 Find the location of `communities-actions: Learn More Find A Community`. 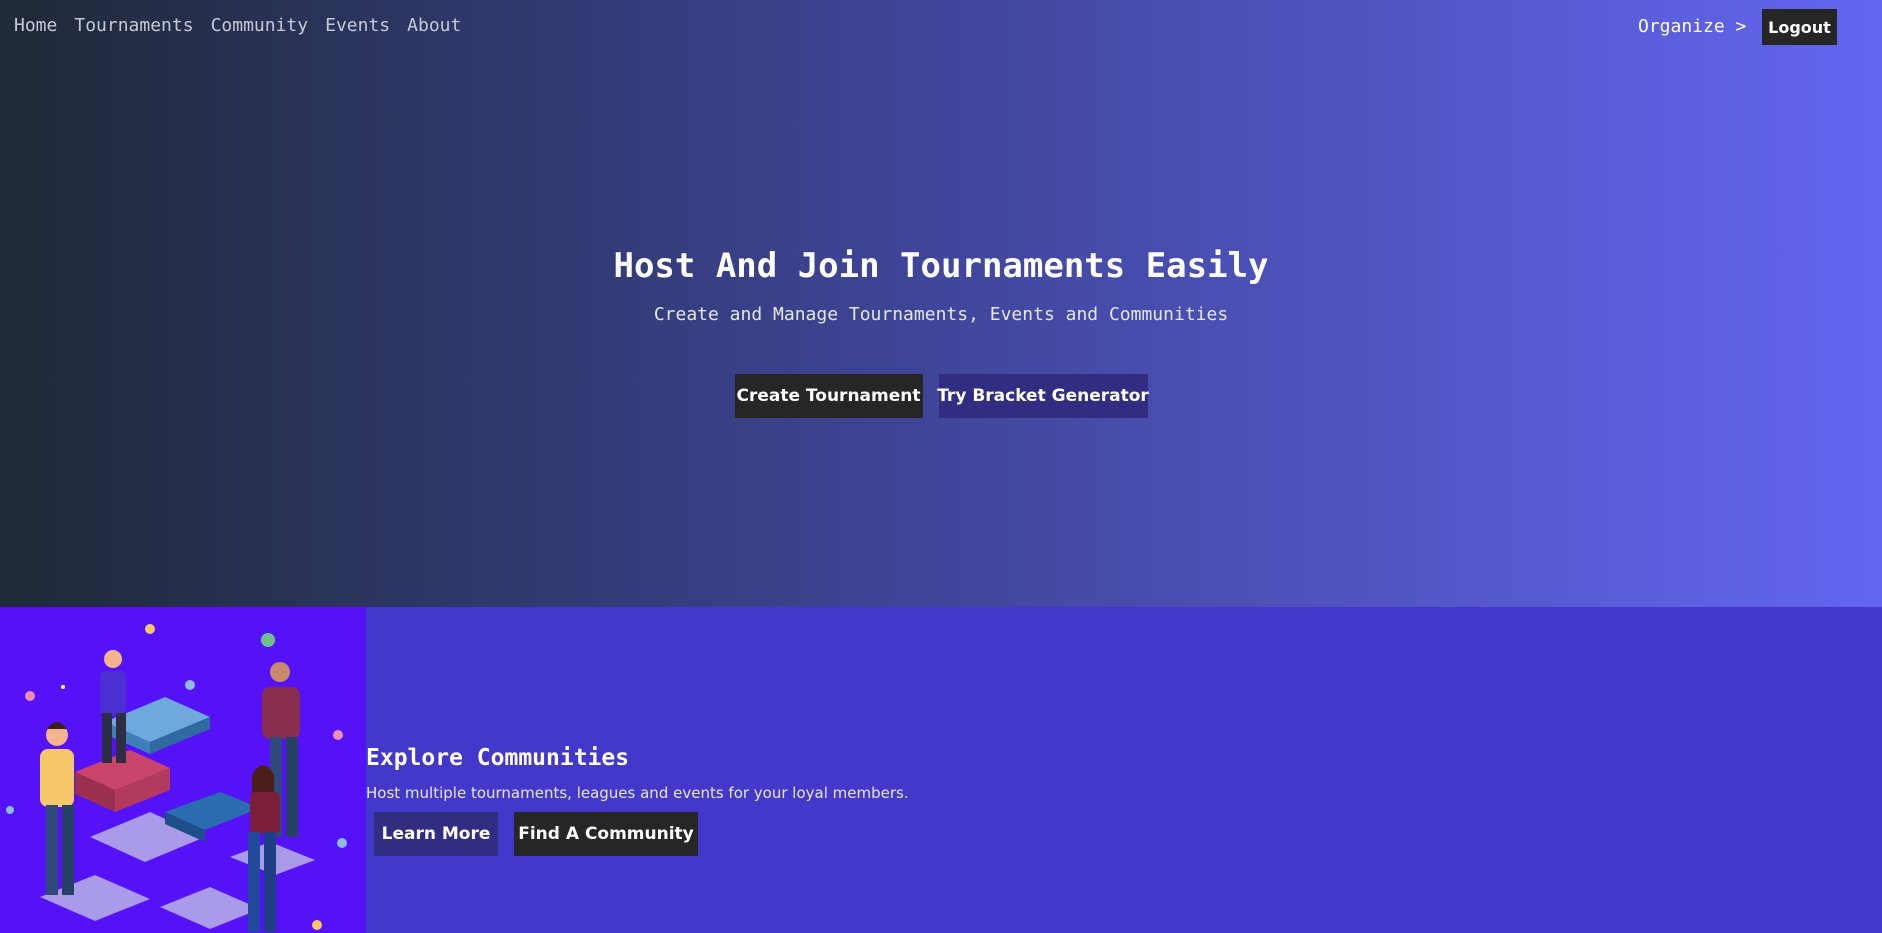

communities-actions: Learn More Find A Community is located at coordinates (641, 834).